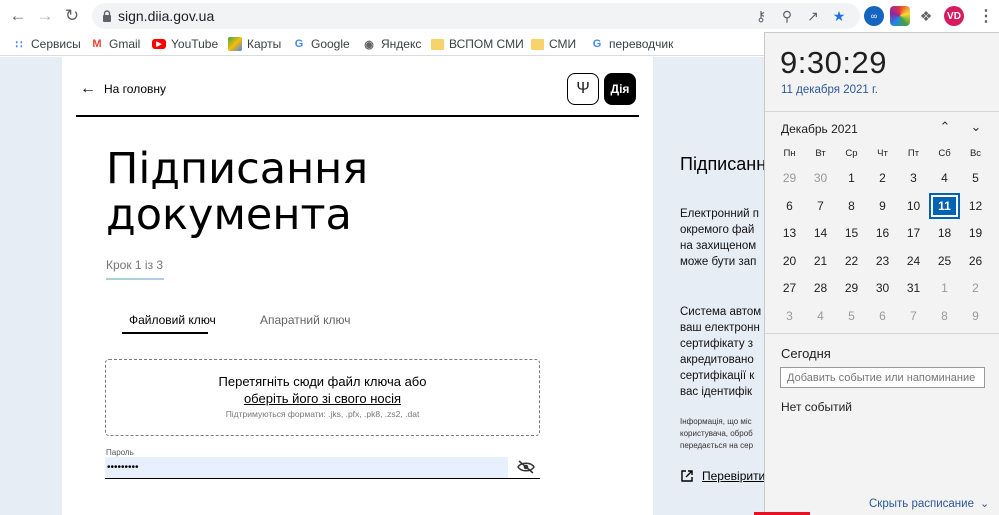 This screenshot has height=515, width=999. Describe the element at coordinates (45, 16) in the screenshot. I see `forward-arrow-icon: →` at that location.